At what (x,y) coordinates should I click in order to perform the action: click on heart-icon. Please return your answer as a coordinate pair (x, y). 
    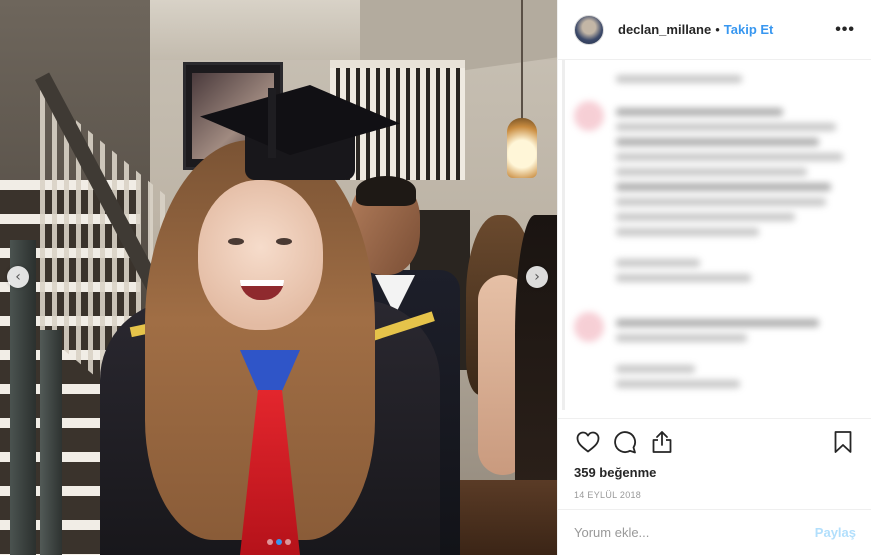
    Looking at the image, I should click on (588, 442).